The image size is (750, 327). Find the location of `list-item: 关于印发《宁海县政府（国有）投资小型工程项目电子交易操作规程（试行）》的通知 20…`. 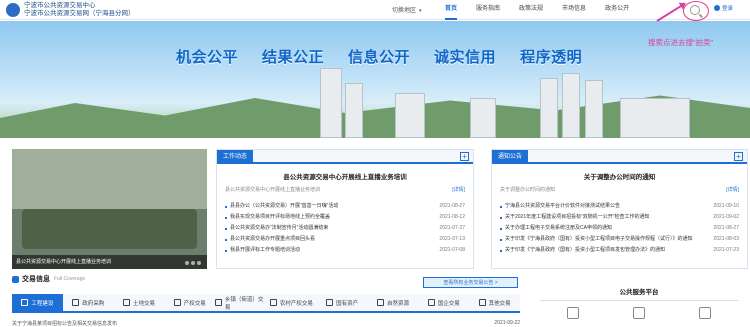

list-item: 关于印发《宁海县政府（国有）投资小型工程项目电子交易操作规程（试行）》的通知 20… is located at coordinates (619, 239).